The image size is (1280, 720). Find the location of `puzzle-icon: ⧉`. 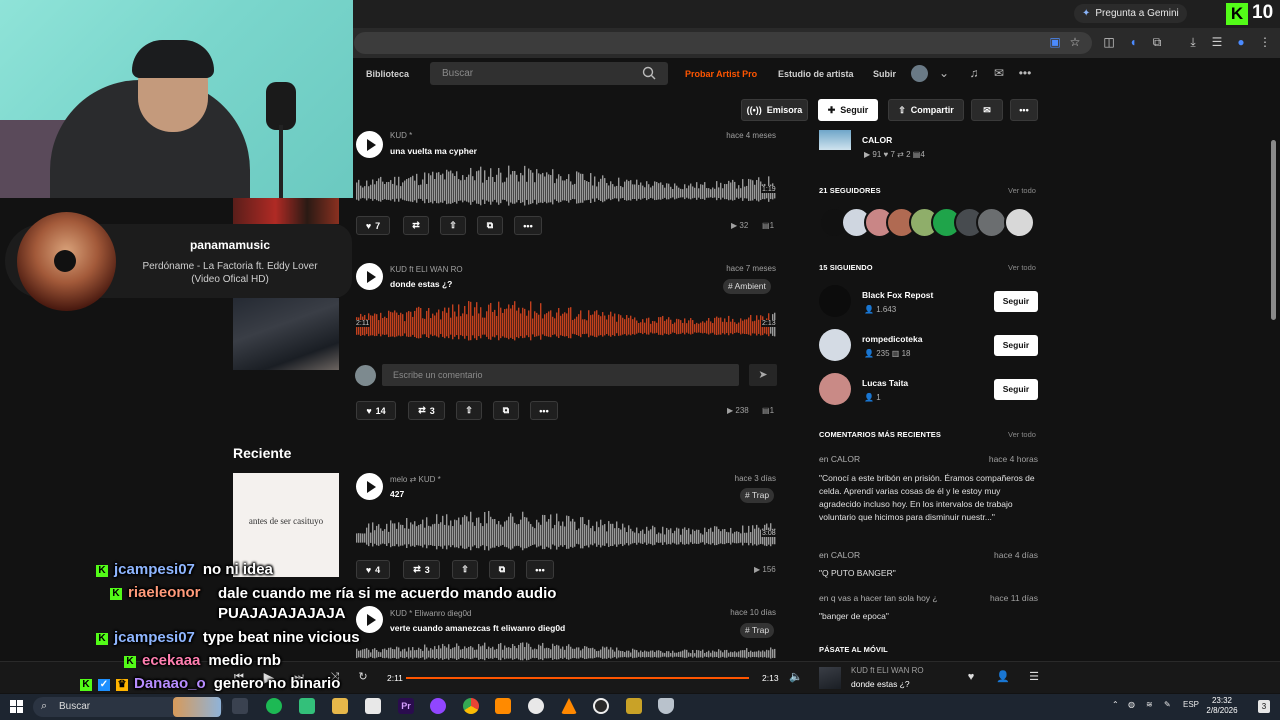

puzzle-icon: ⧉ is located at coordinates (1157, 42).